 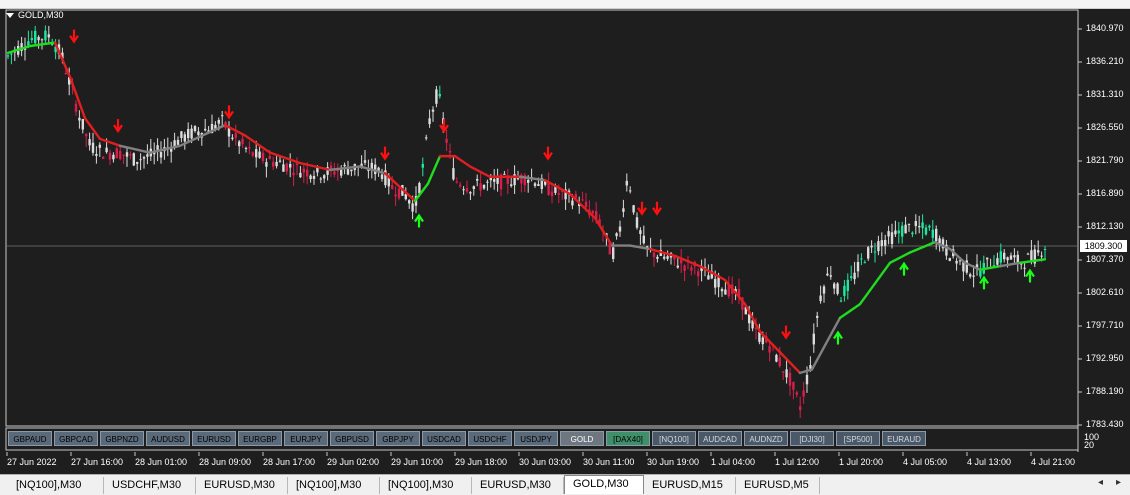 What do you see at coordinates (150, 485) in the screenshot?
I see `chart-tab: USDCHF,M30` at bounding box center [150, 485].